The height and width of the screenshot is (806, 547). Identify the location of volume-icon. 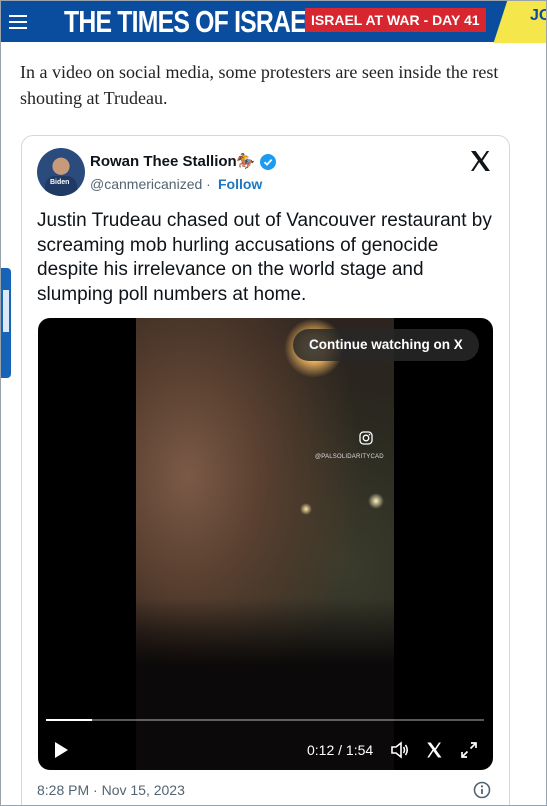
(400, 750).